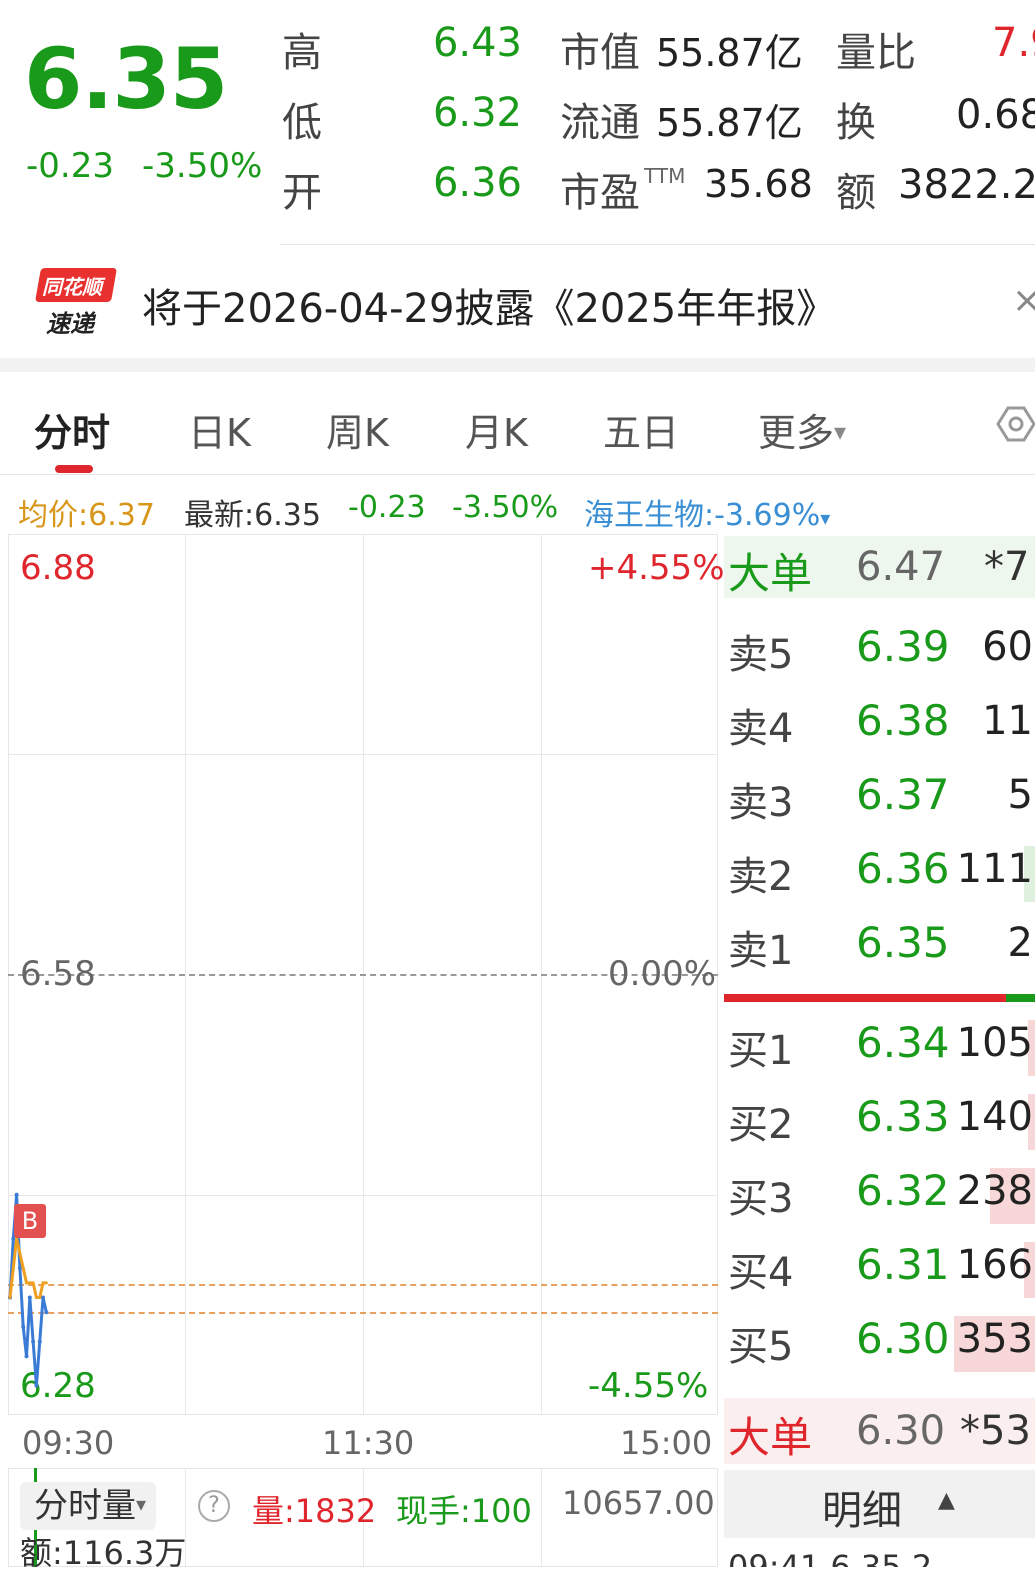  I want to click on buy-level-label: 买1, so click(761, 1051).